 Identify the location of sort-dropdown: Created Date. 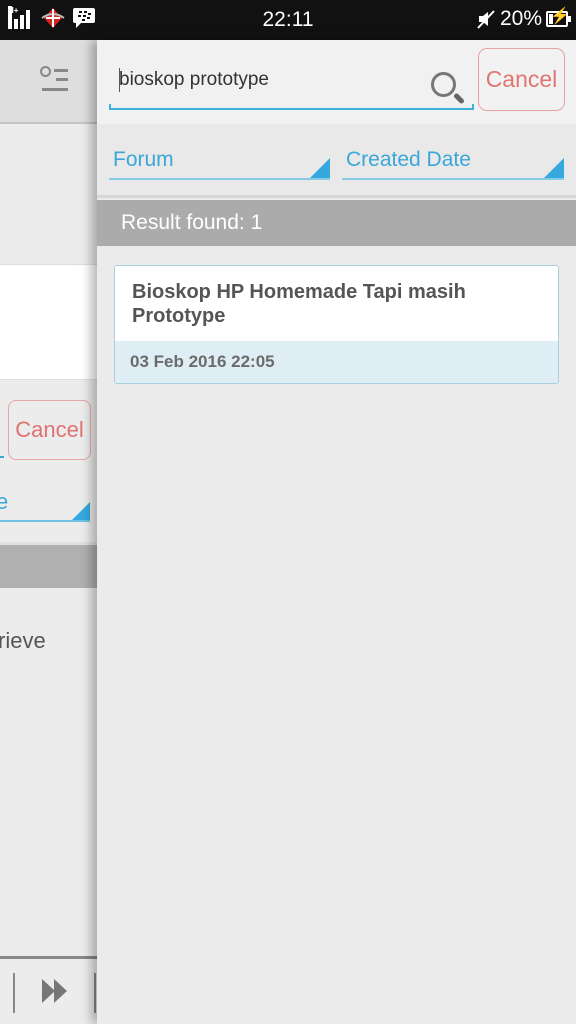
(453, 163).